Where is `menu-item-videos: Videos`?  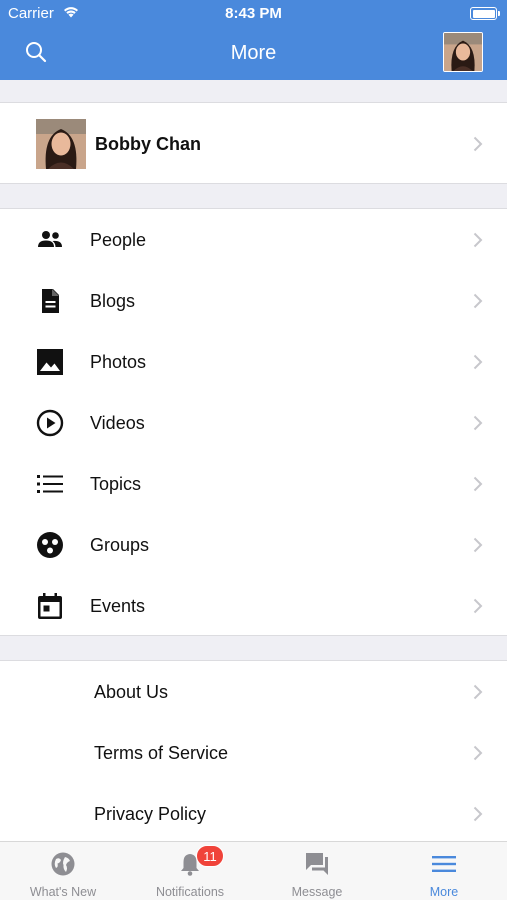
menu-item-videos: Videos is located at coordinates (253, 422).